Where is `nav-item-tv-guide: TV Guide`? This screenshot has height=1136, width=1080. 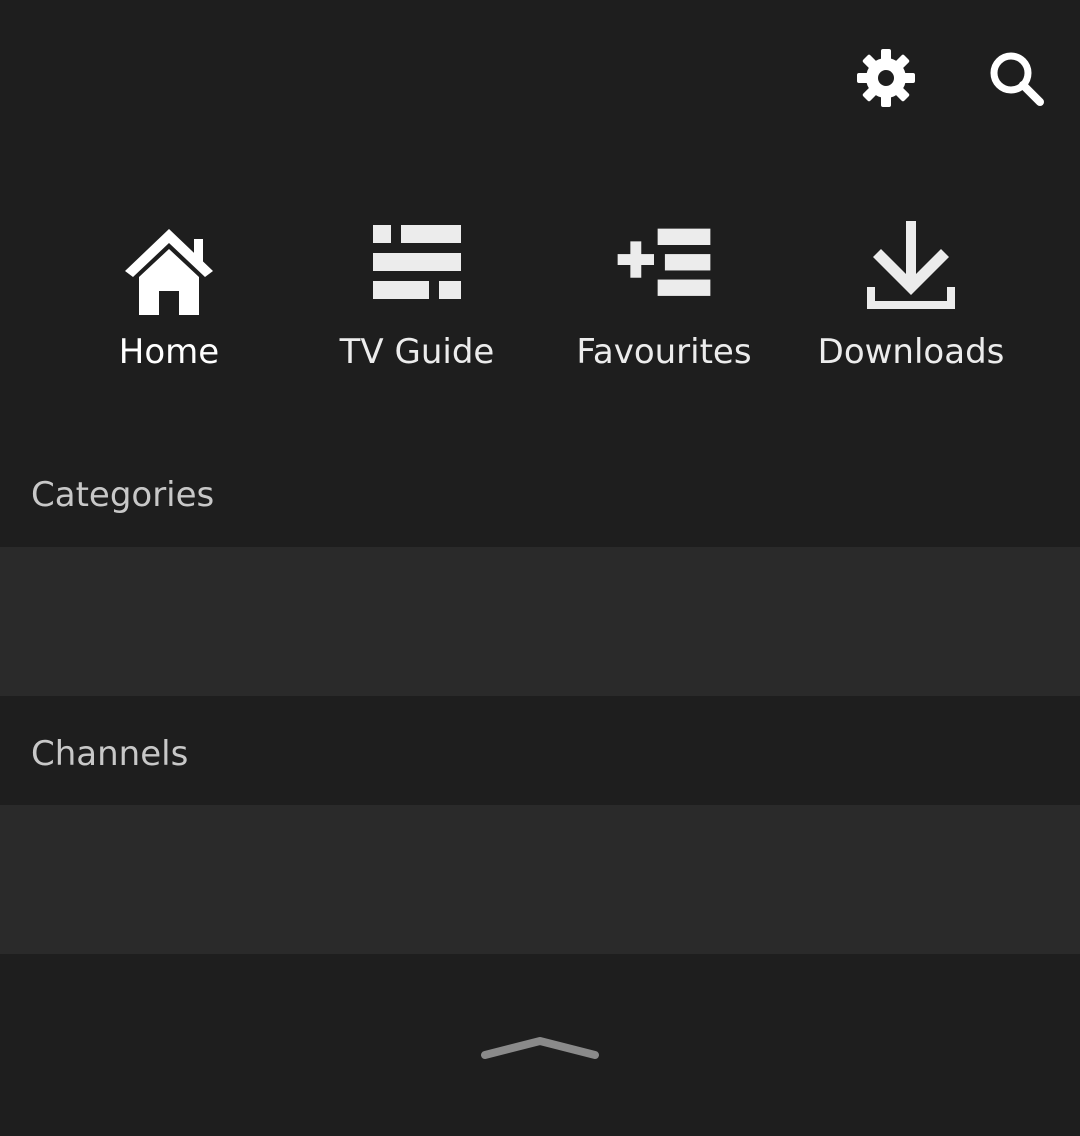 nav-item-tv-guide: TV Guide is located at coordinates (417, 300).